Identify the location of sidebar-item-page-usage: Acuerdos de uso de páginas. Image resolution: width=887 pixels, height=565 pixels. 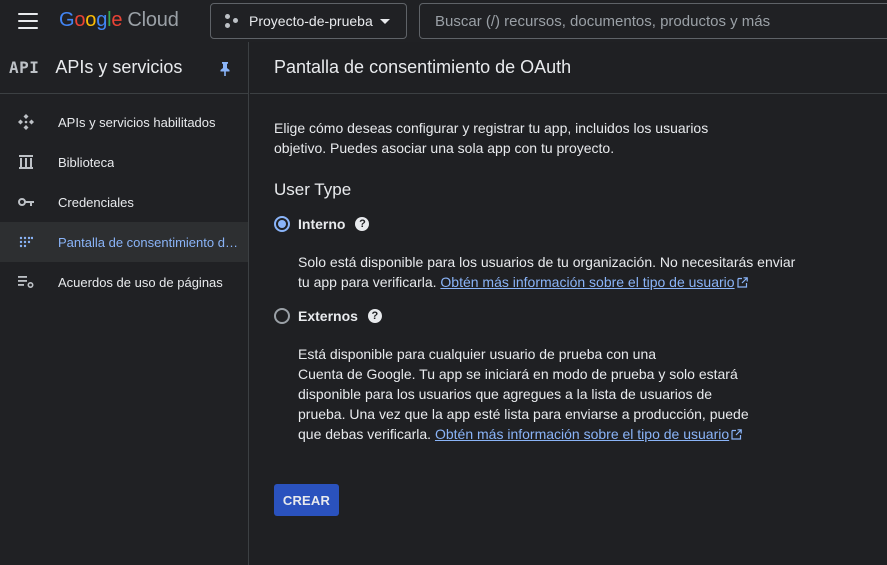
(124, 282).